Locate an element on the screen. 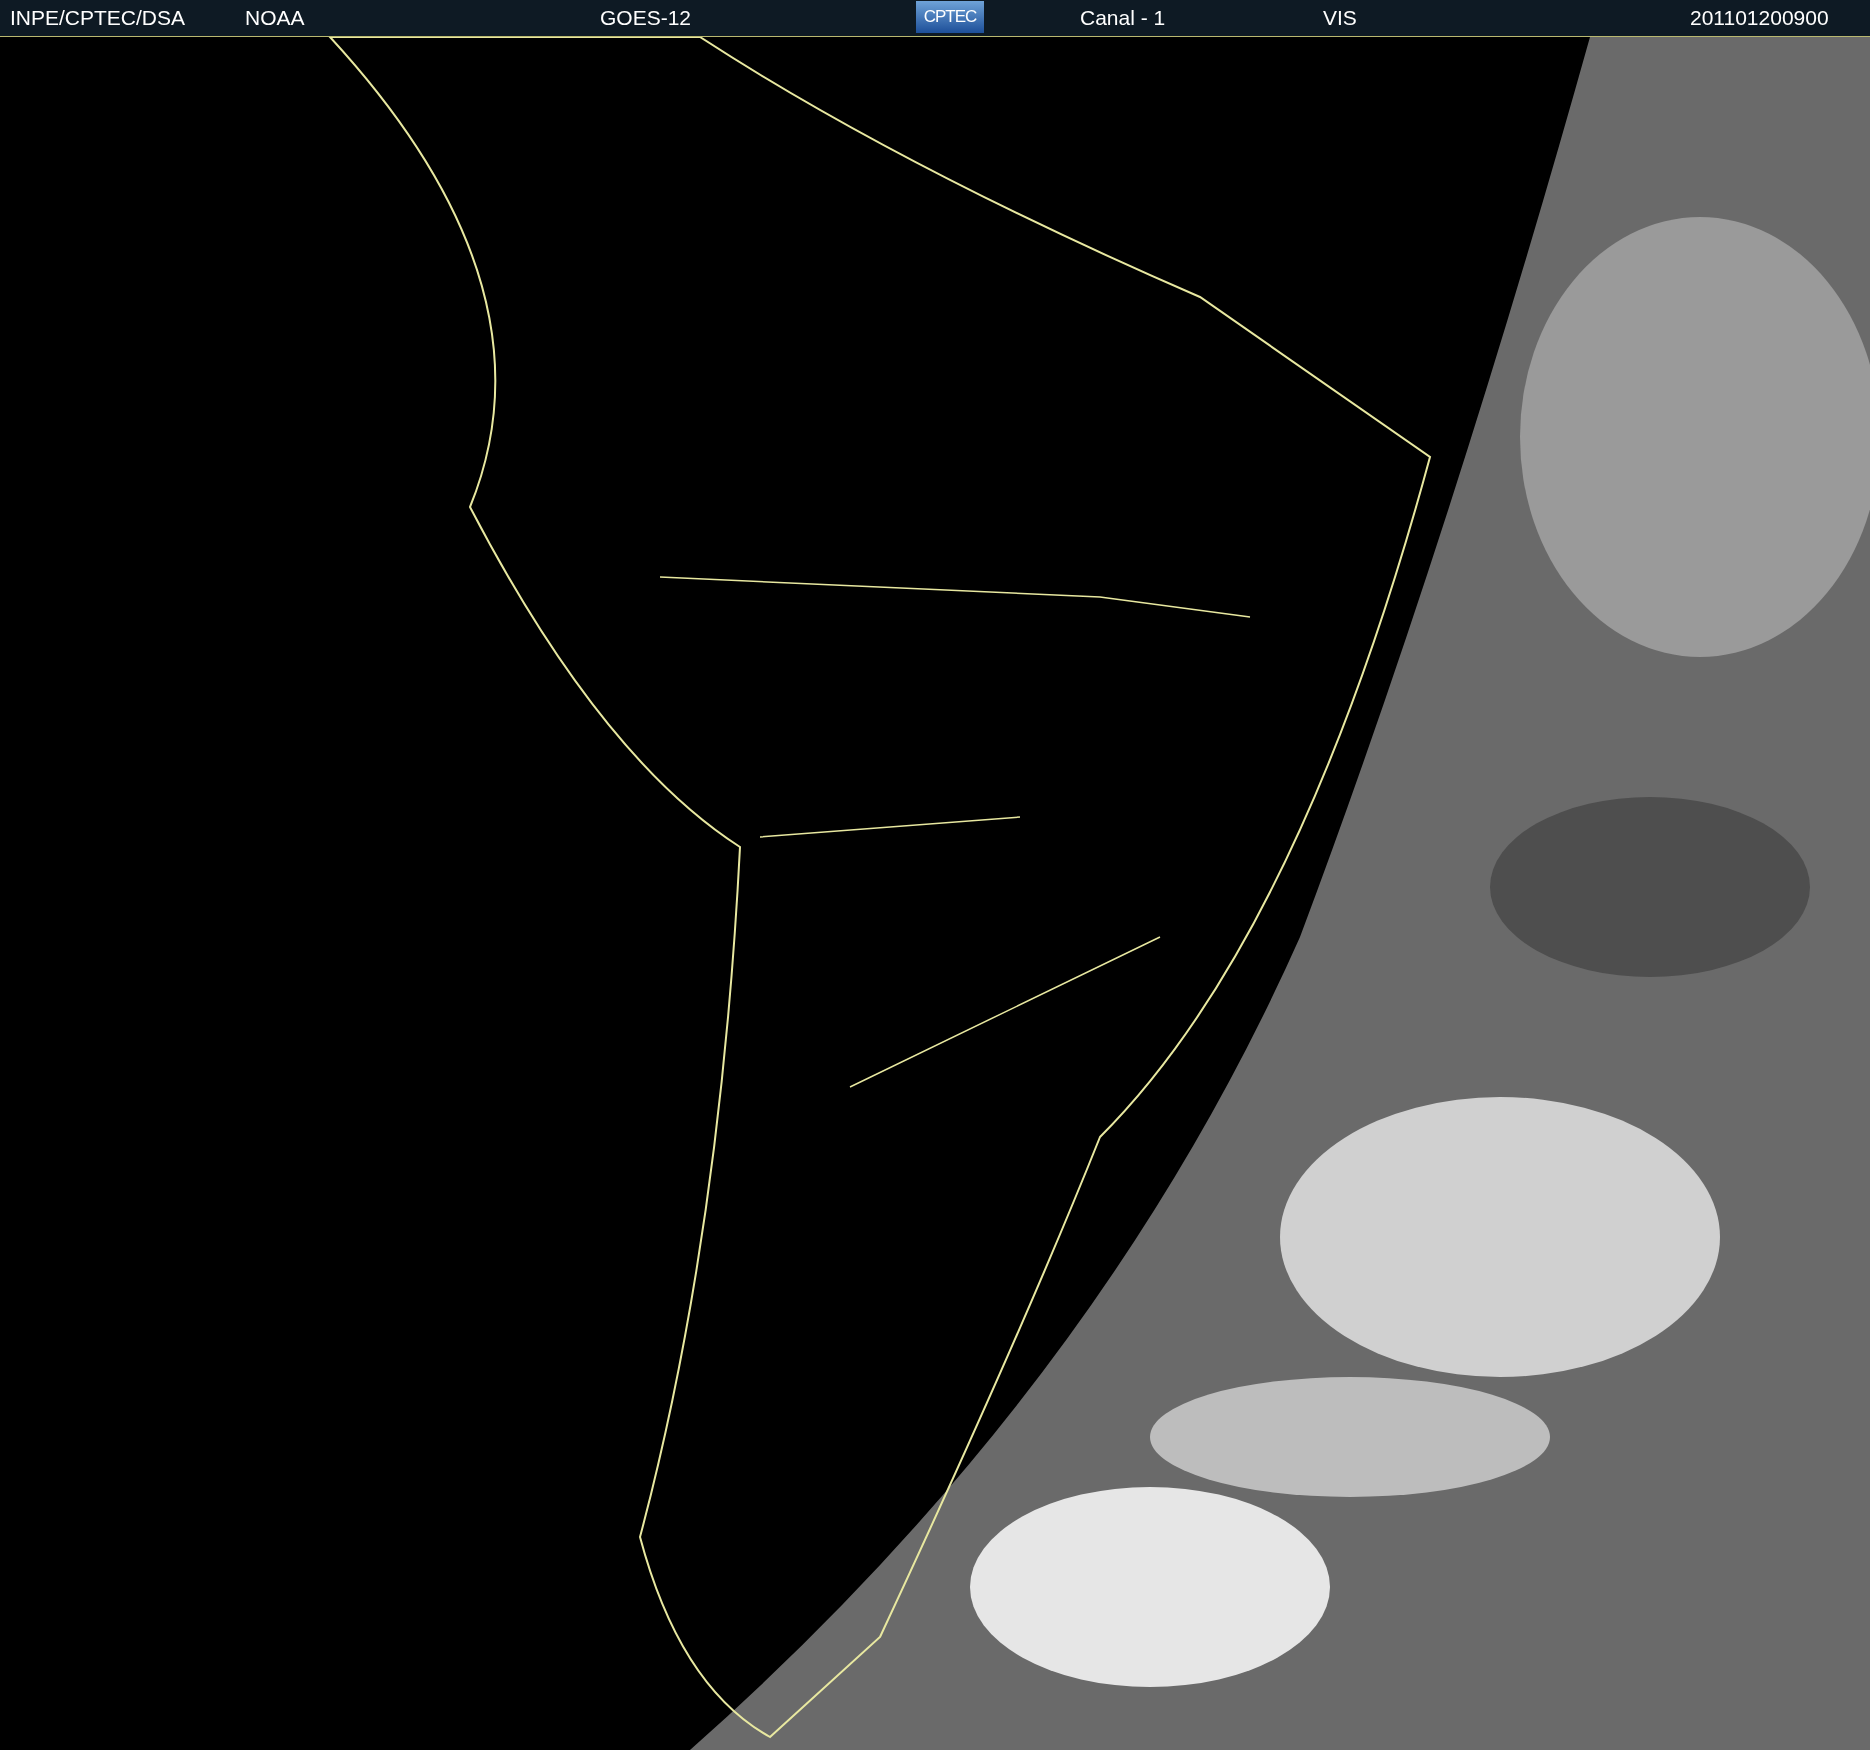 This screenshot has height=1750, width=1870. channel-label: Canal - 1 is located at coordinates (1123, 18).